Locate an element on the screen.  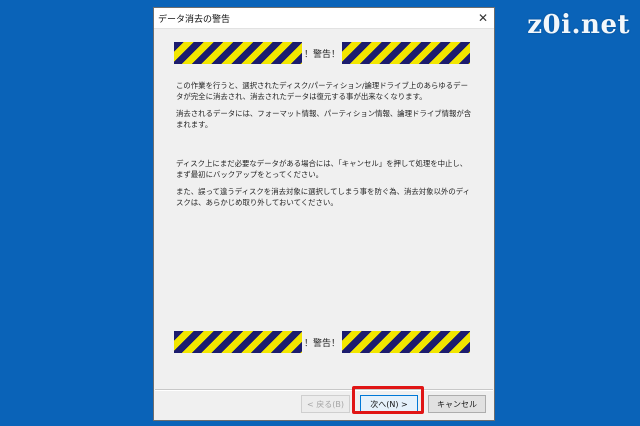
close-icon: ✕ is located at coordinates (483, 18).